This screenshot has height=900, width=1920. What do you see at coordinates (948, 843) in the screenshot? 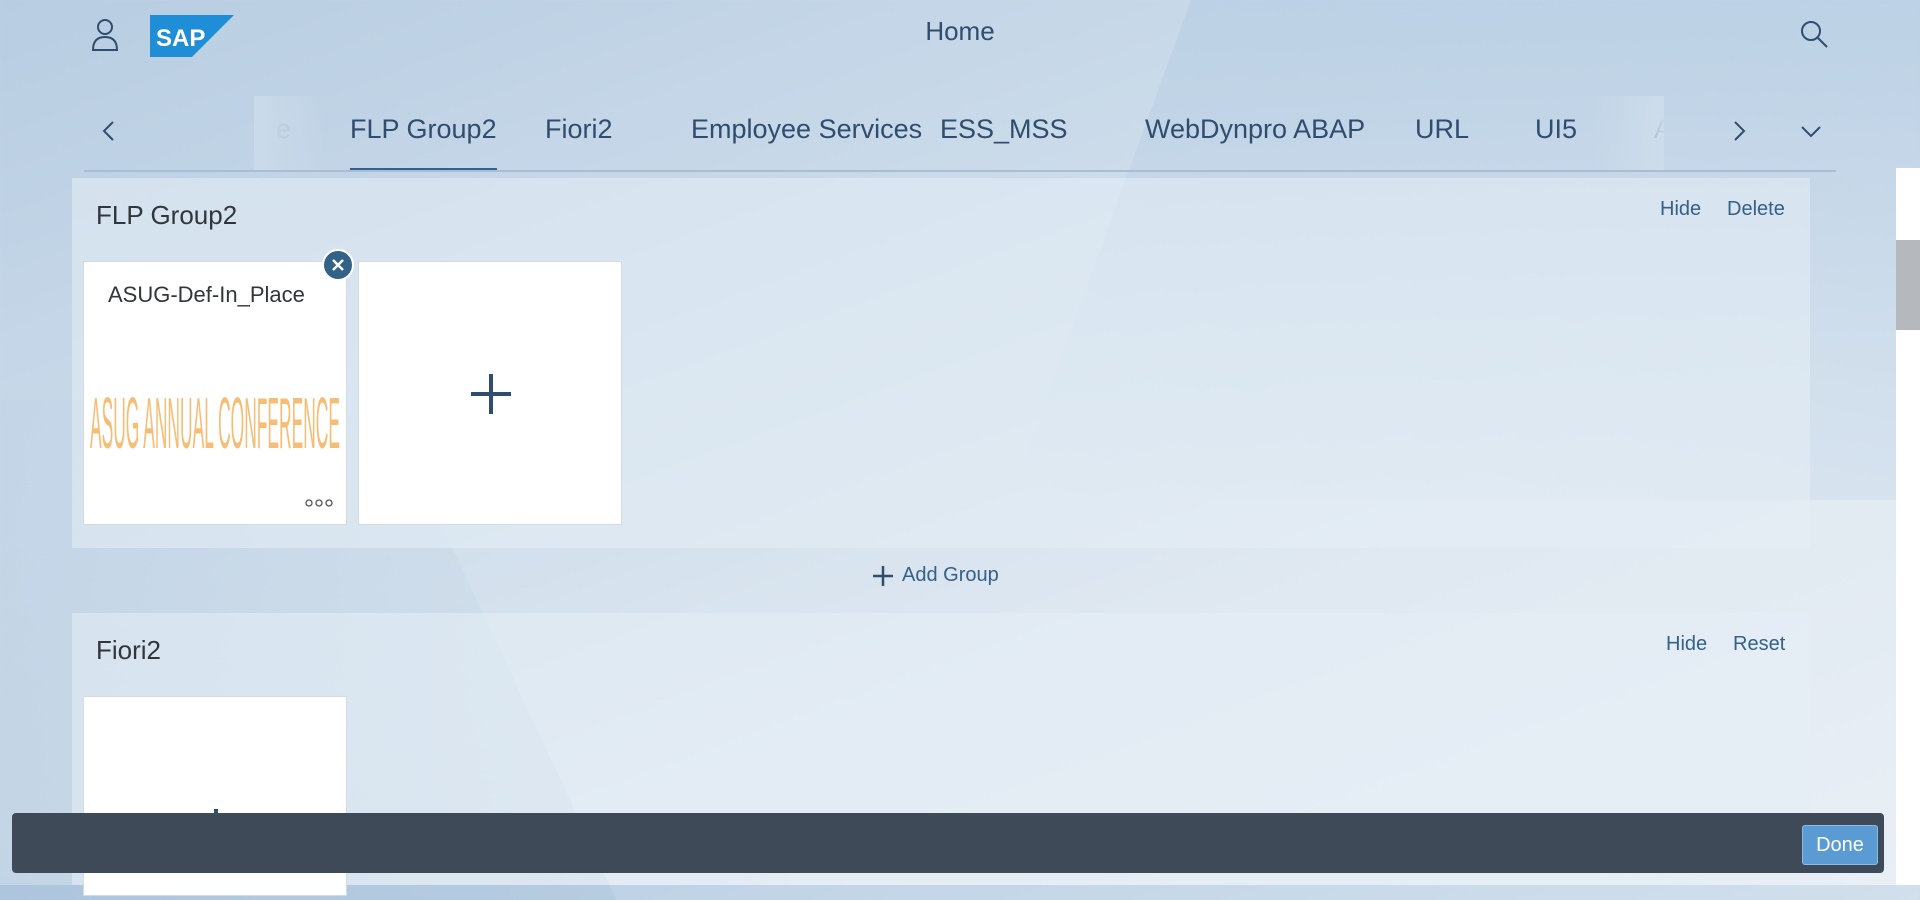
I see `edit-mode-footer: Done` at bounding box center [948, 843].